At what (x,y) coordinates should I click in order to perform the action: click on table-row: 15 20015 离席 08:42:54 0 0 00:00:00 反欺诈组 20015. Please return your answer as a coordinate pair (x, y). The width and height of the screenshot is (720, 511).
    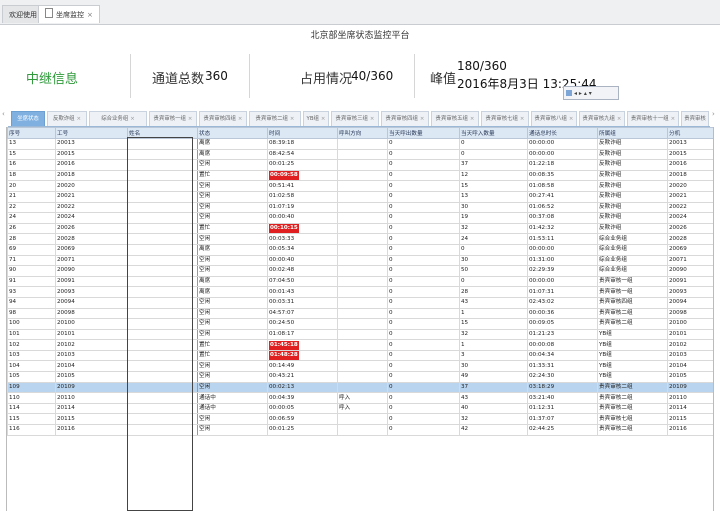
    Looking at the image, I should click on (360, 154).